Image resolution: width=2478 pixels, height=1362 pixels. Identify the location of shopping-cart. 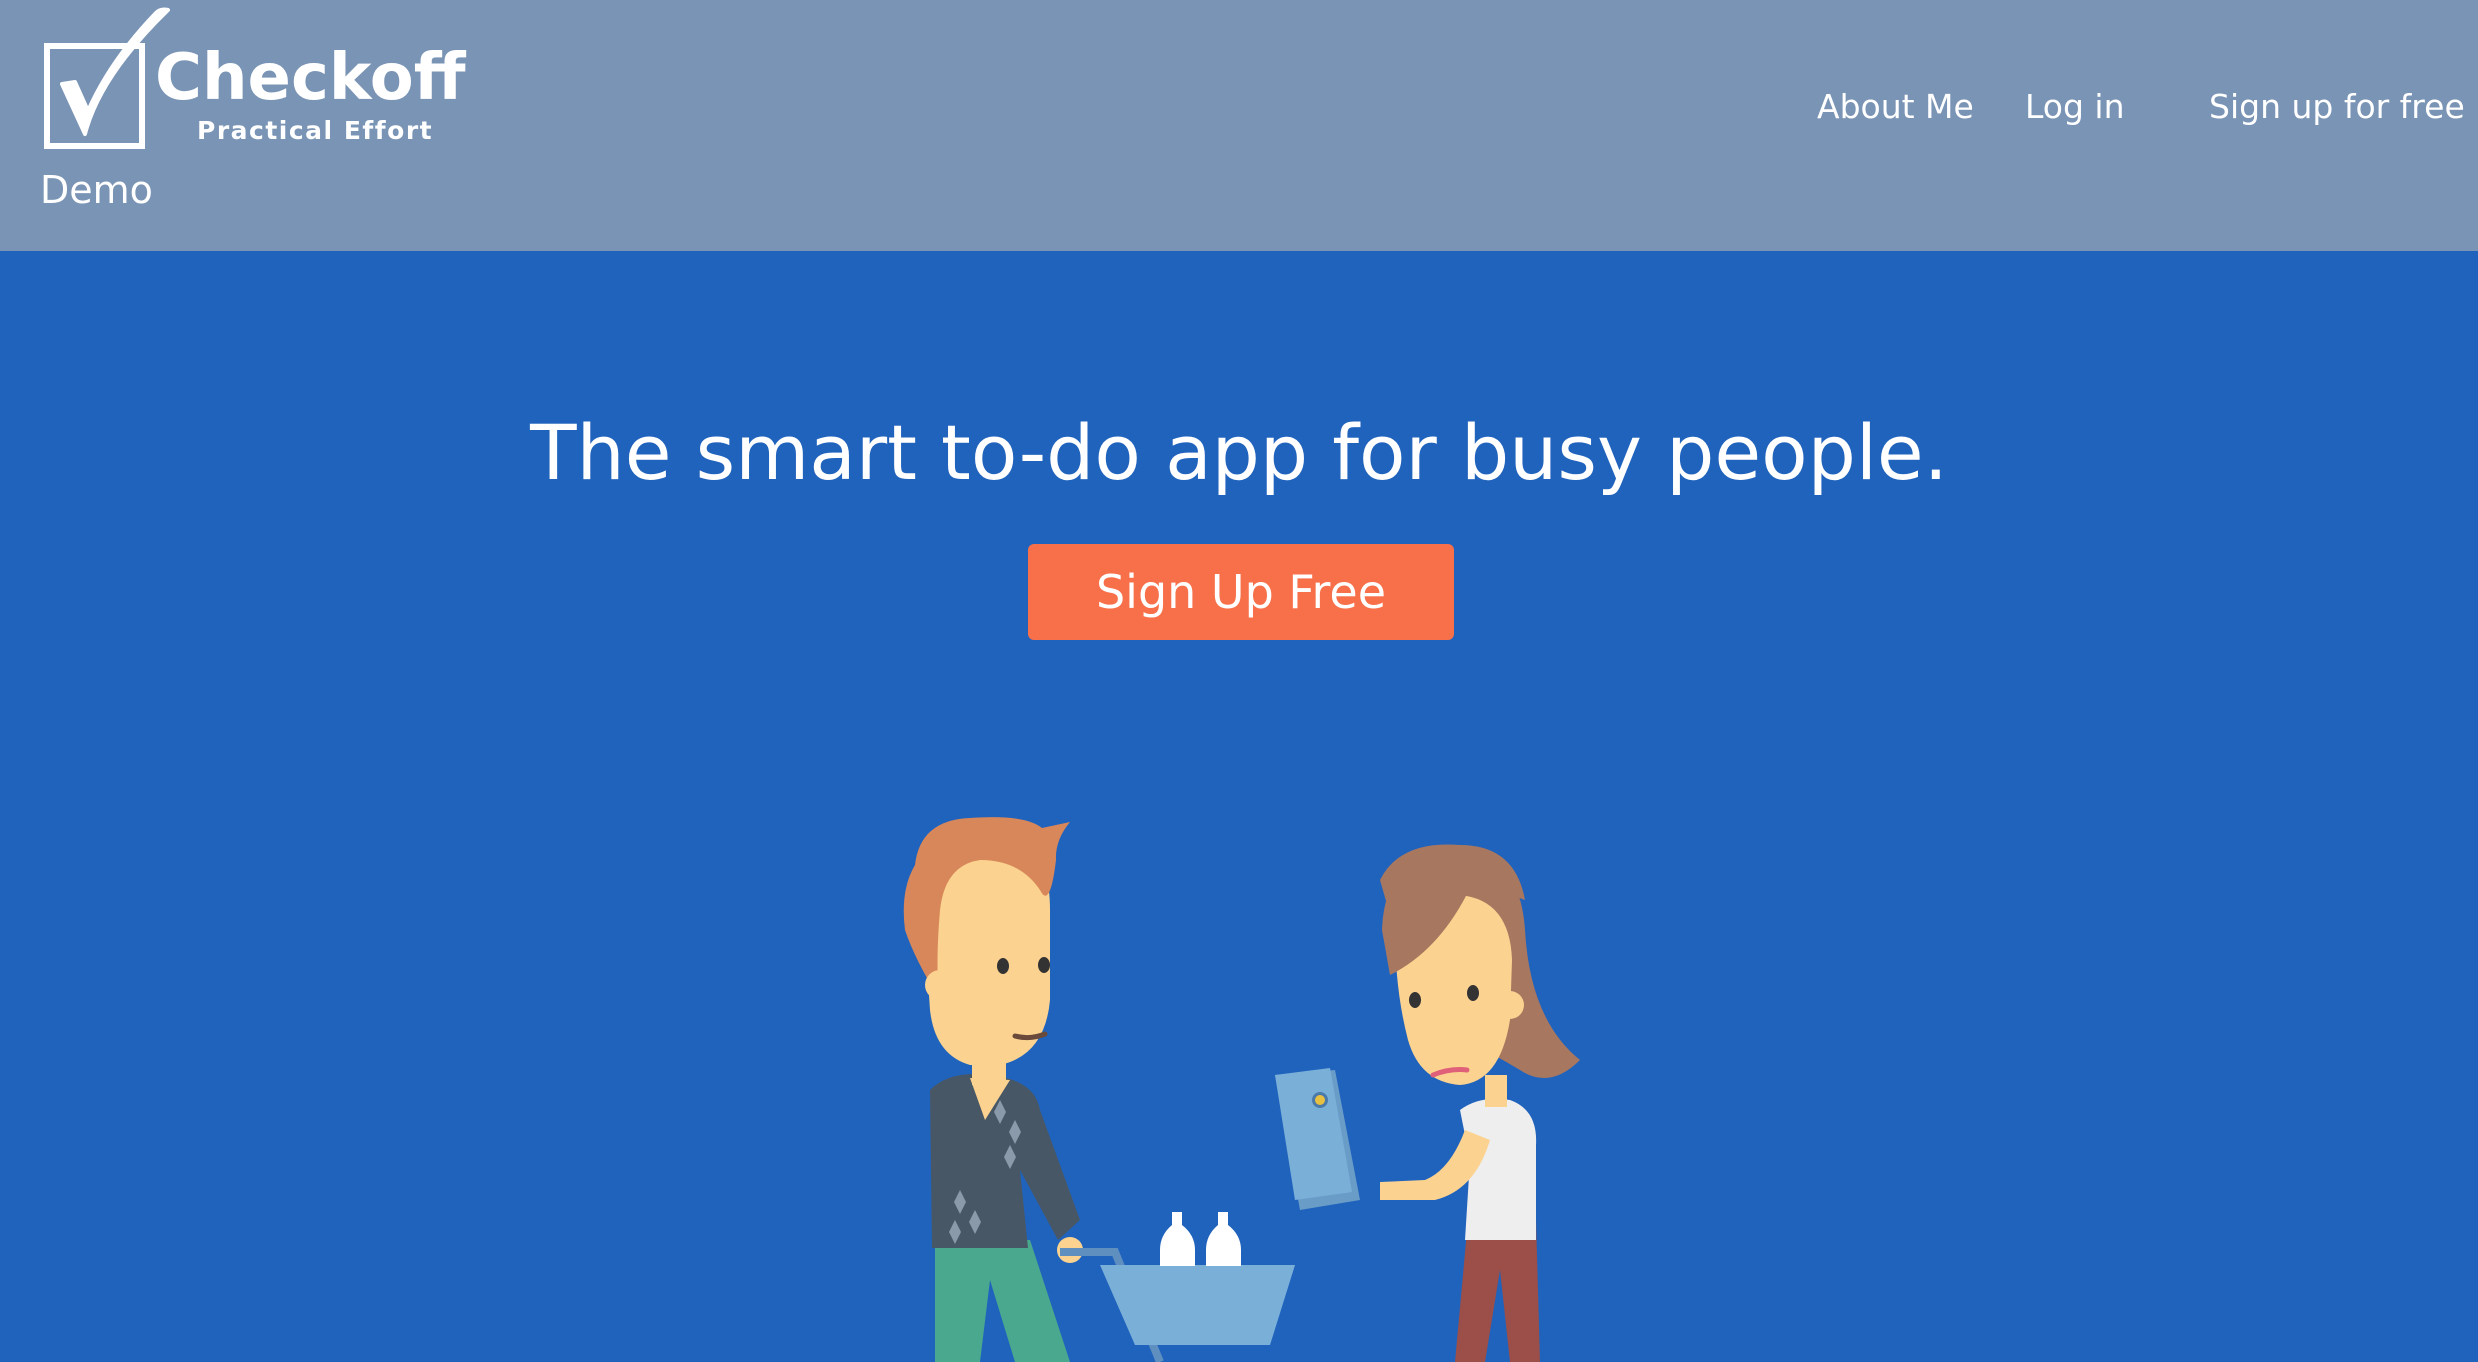
(1177, 1287).